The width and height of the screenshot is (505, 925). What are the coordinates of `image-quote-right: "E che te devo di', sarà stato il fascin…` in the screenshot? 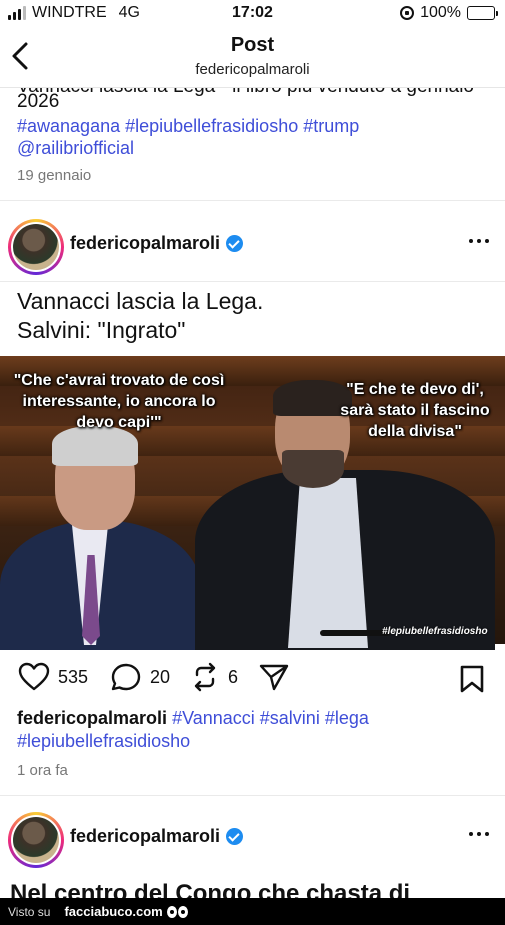 It's located at (415, 410).